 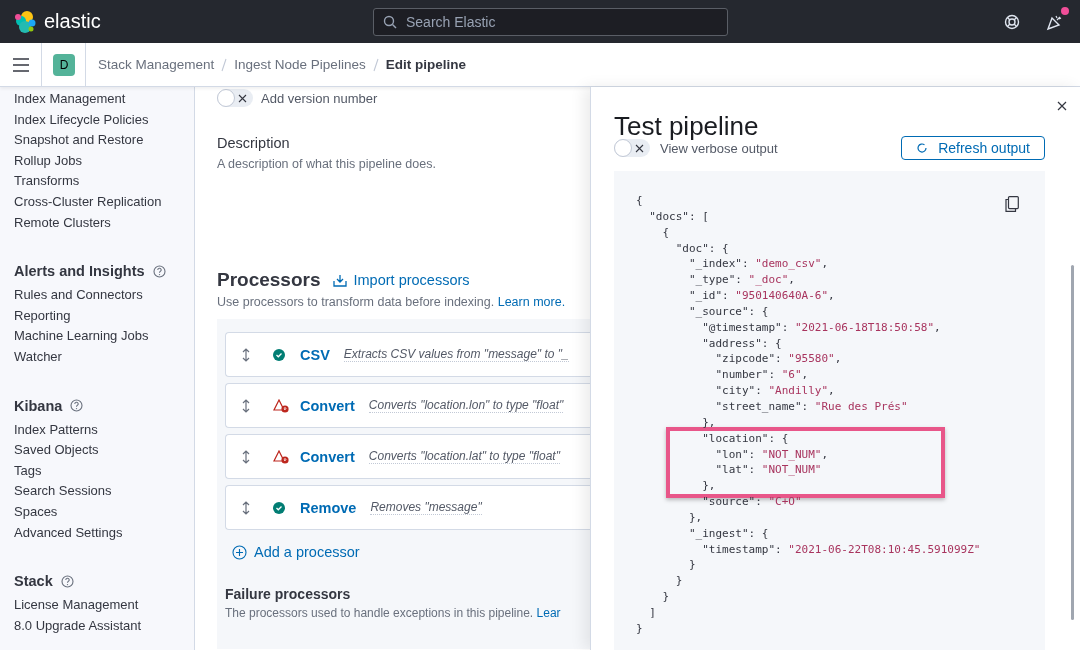 I want to click on section-title: Processors, so click(x=269, y=280).